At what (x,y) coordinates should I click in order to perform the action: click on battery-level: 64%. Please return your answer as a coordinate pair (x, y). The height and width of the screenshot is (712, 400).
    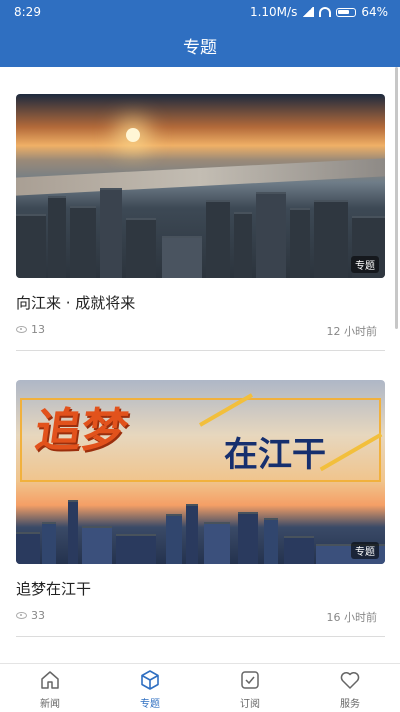
    Looking at the image, I should click on (374, 12).